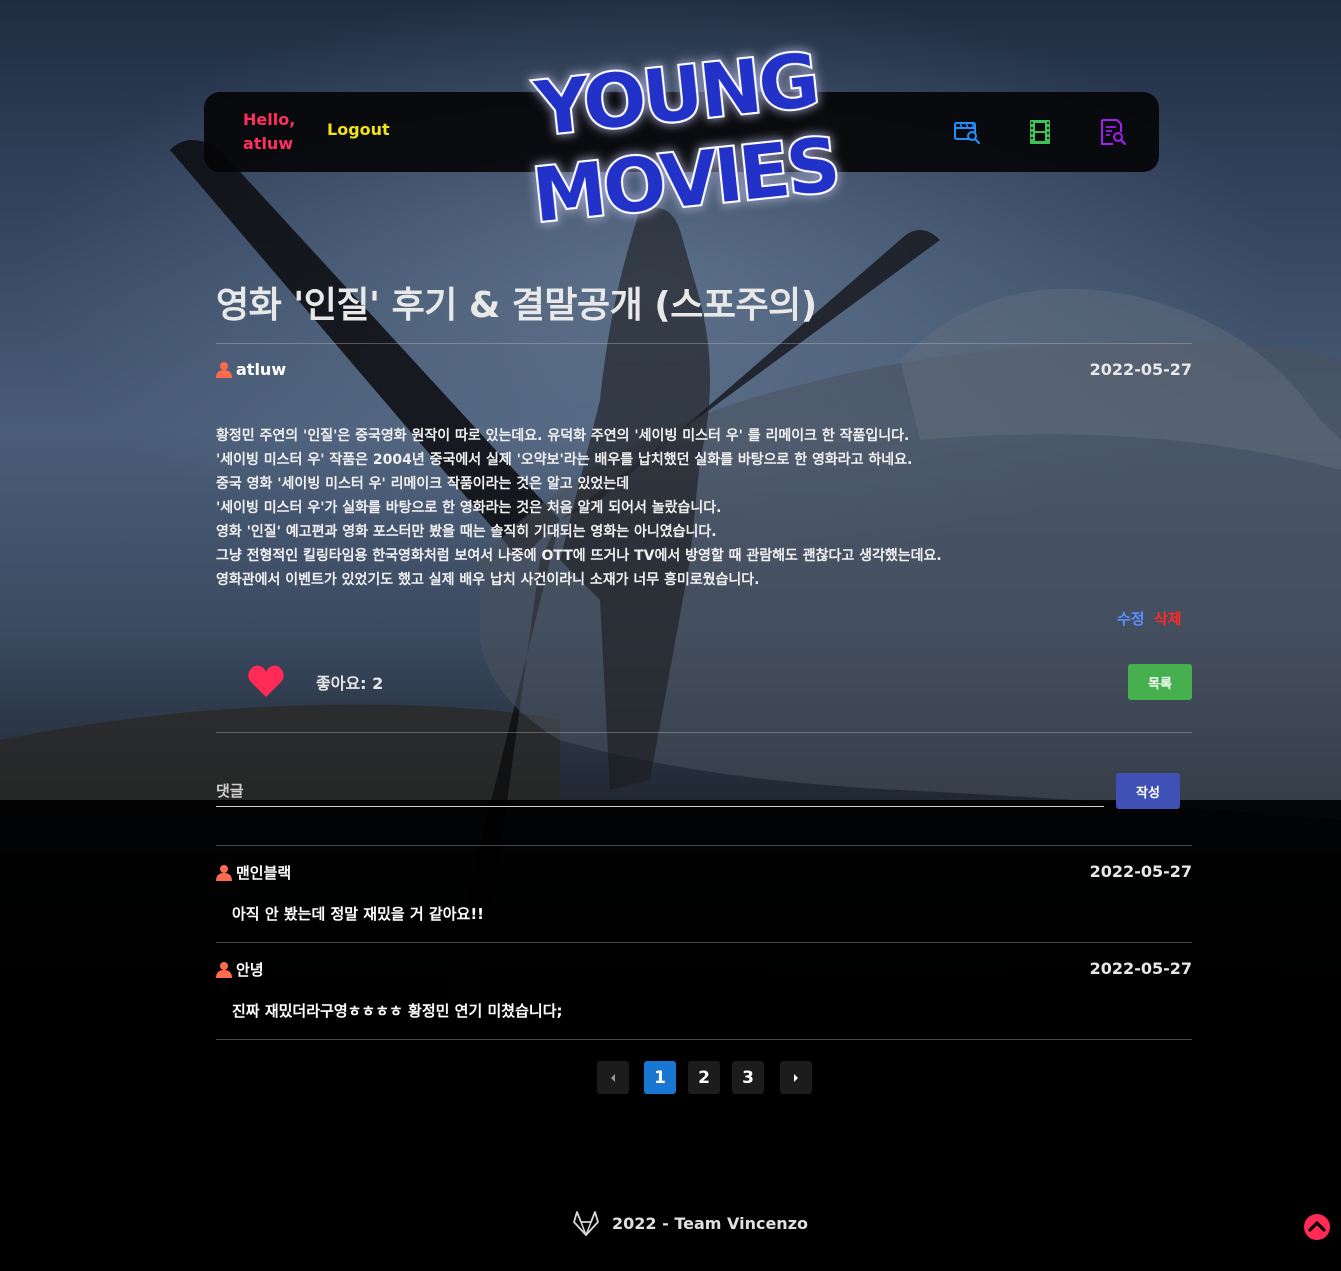  What do you see at coordinates (660, 791) in the screenshot?
I see `comment-input` at bounding box center [660, 791].